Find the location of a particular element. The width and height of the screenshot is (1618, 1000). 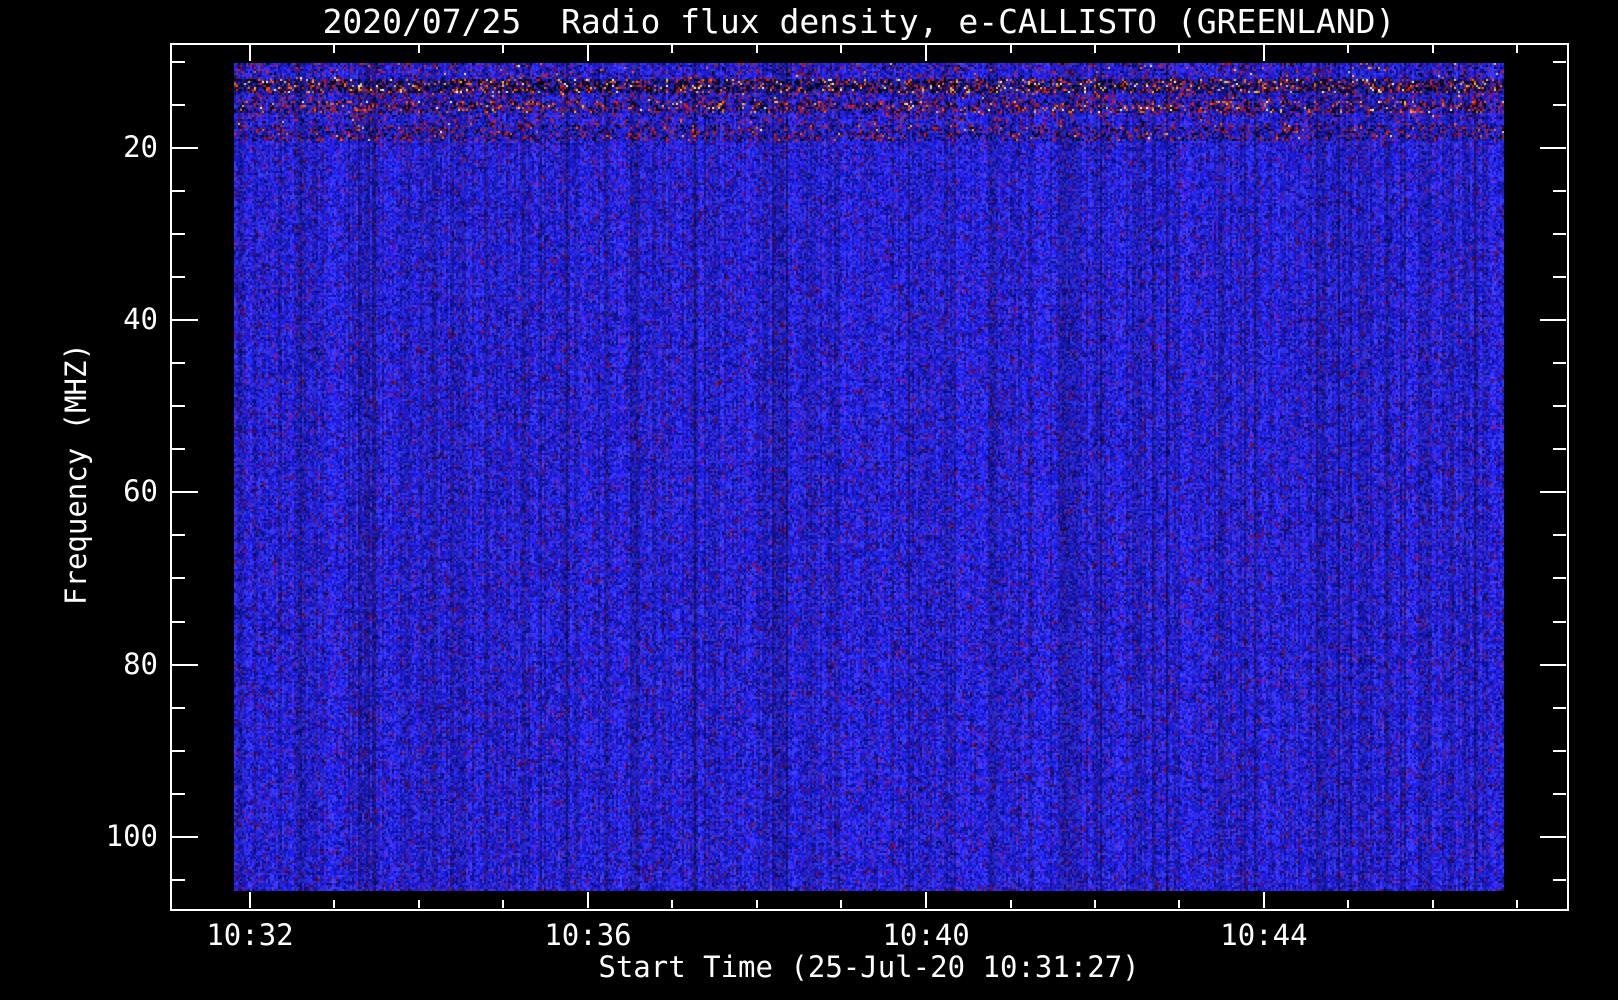

y-tick-label: 80 is located at coordinates (140, 663).